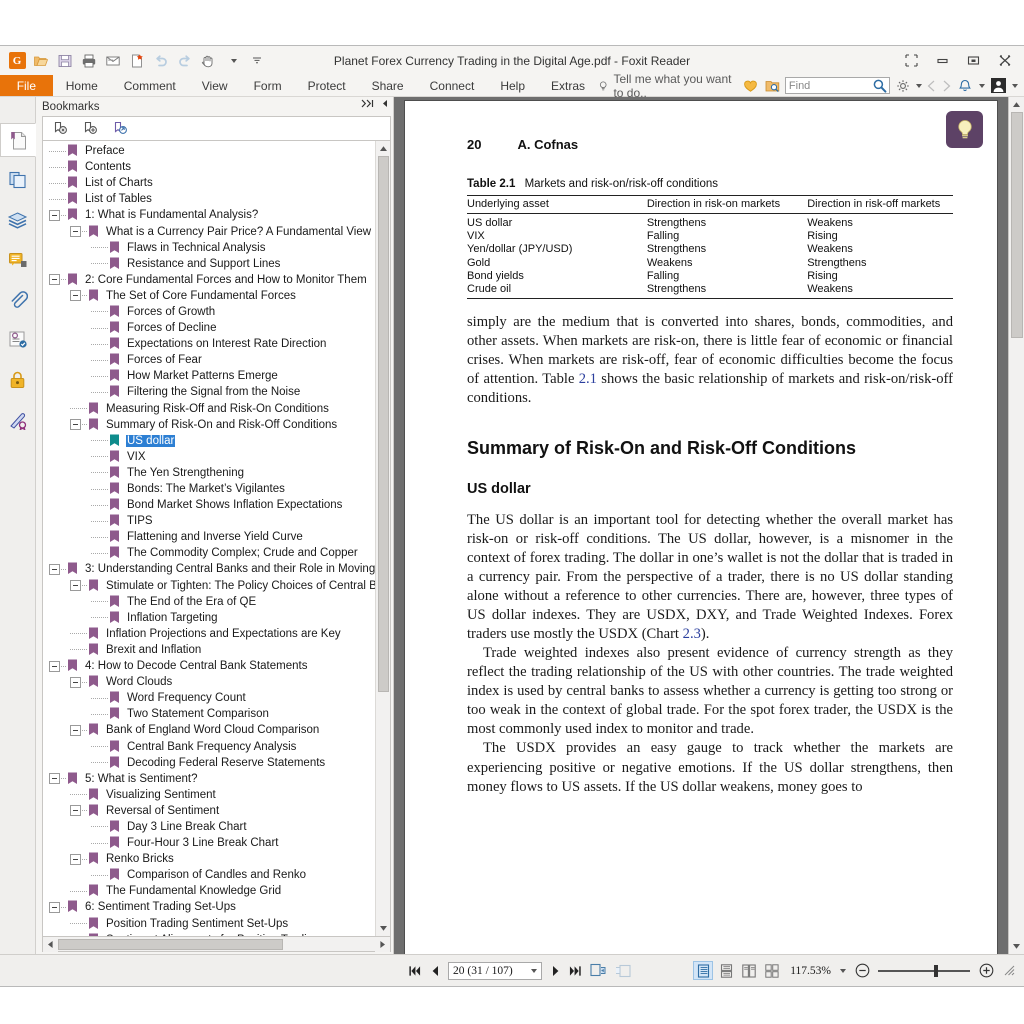 The height and width of the screenshot is (1024, 1024). Describe the element at coordinates (973, 61) in the screenshot. I see `maximize-button` at that location.